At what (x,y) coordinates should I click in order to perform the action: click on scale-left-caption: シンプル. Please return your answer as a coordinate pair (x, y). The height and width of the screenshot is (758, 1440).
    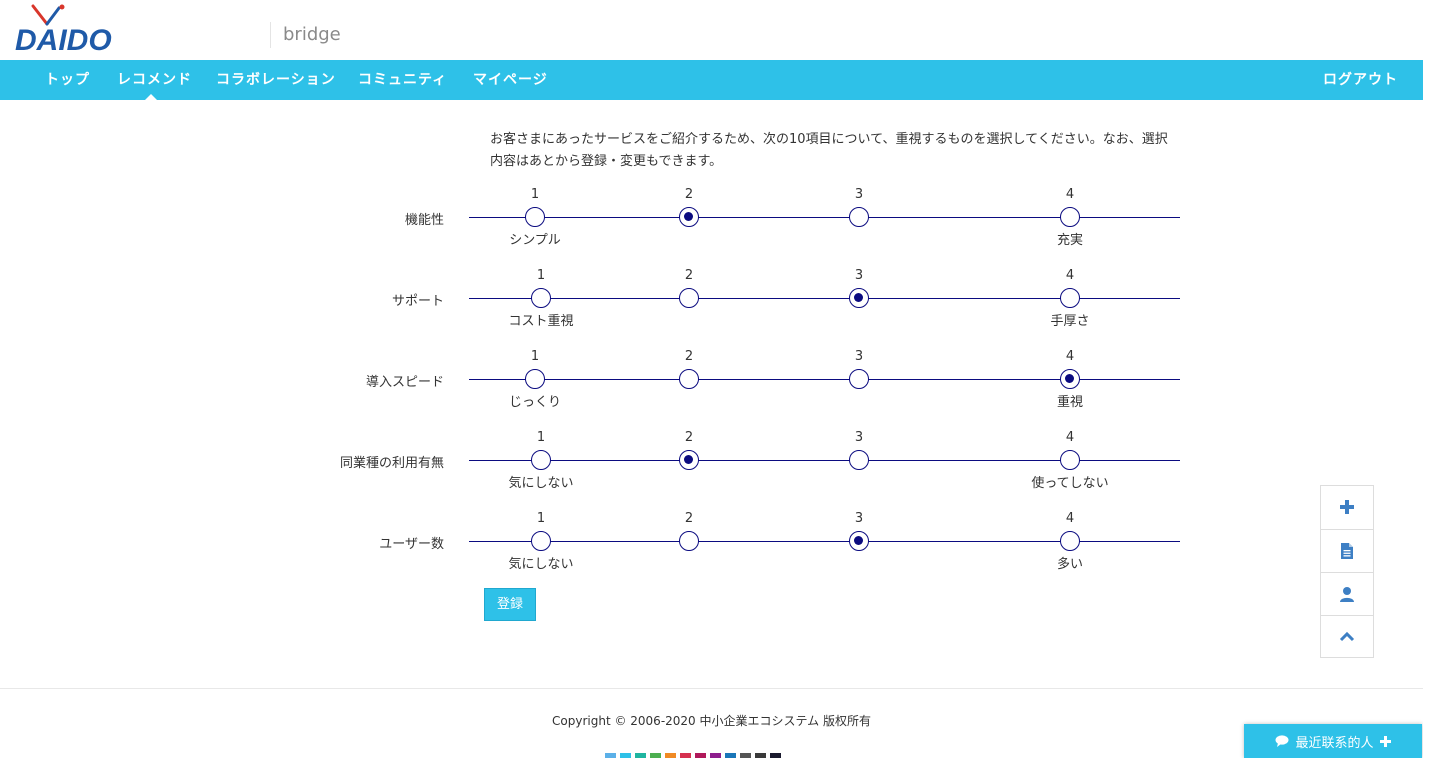
    Looking at the image, I should click on (535, 240).